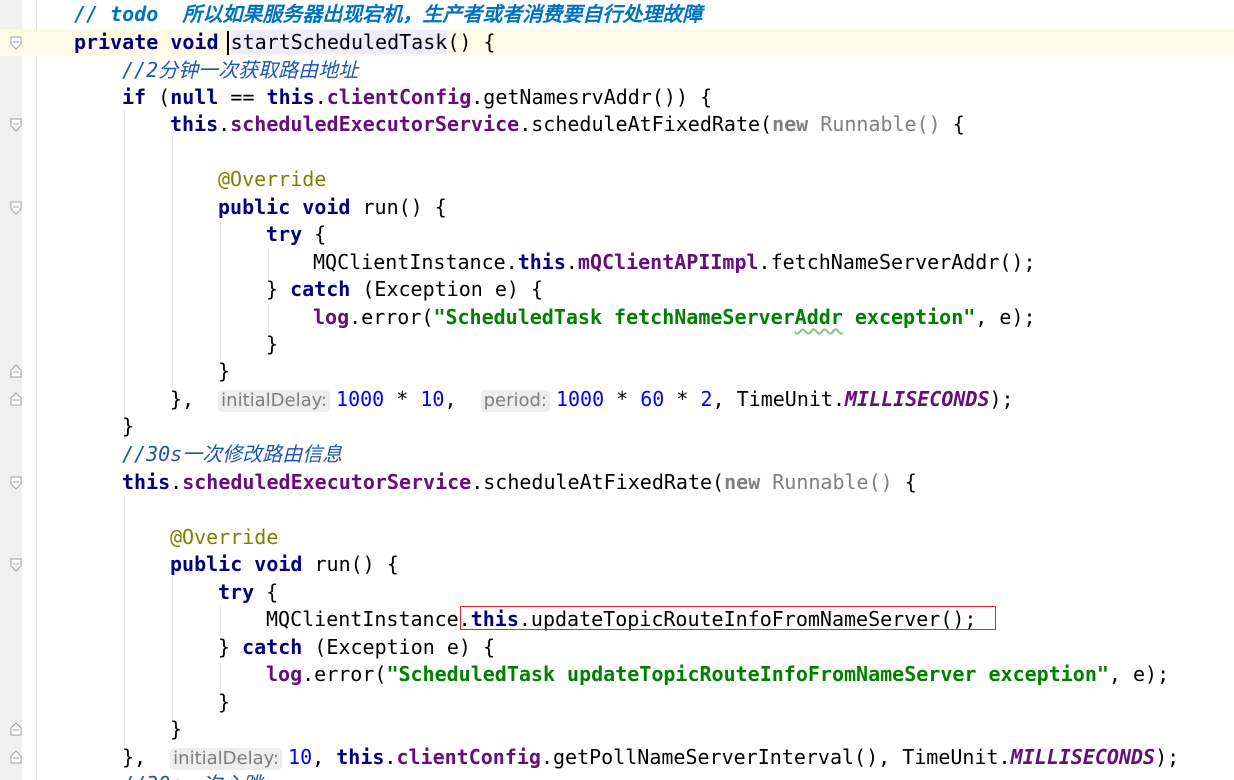 Image resolution: width=1234 pixels, height=780 pixels. What do you see at coordinates (228, 43) in the screenshot?
I see `text-caret` at bounding box center [228, 43].